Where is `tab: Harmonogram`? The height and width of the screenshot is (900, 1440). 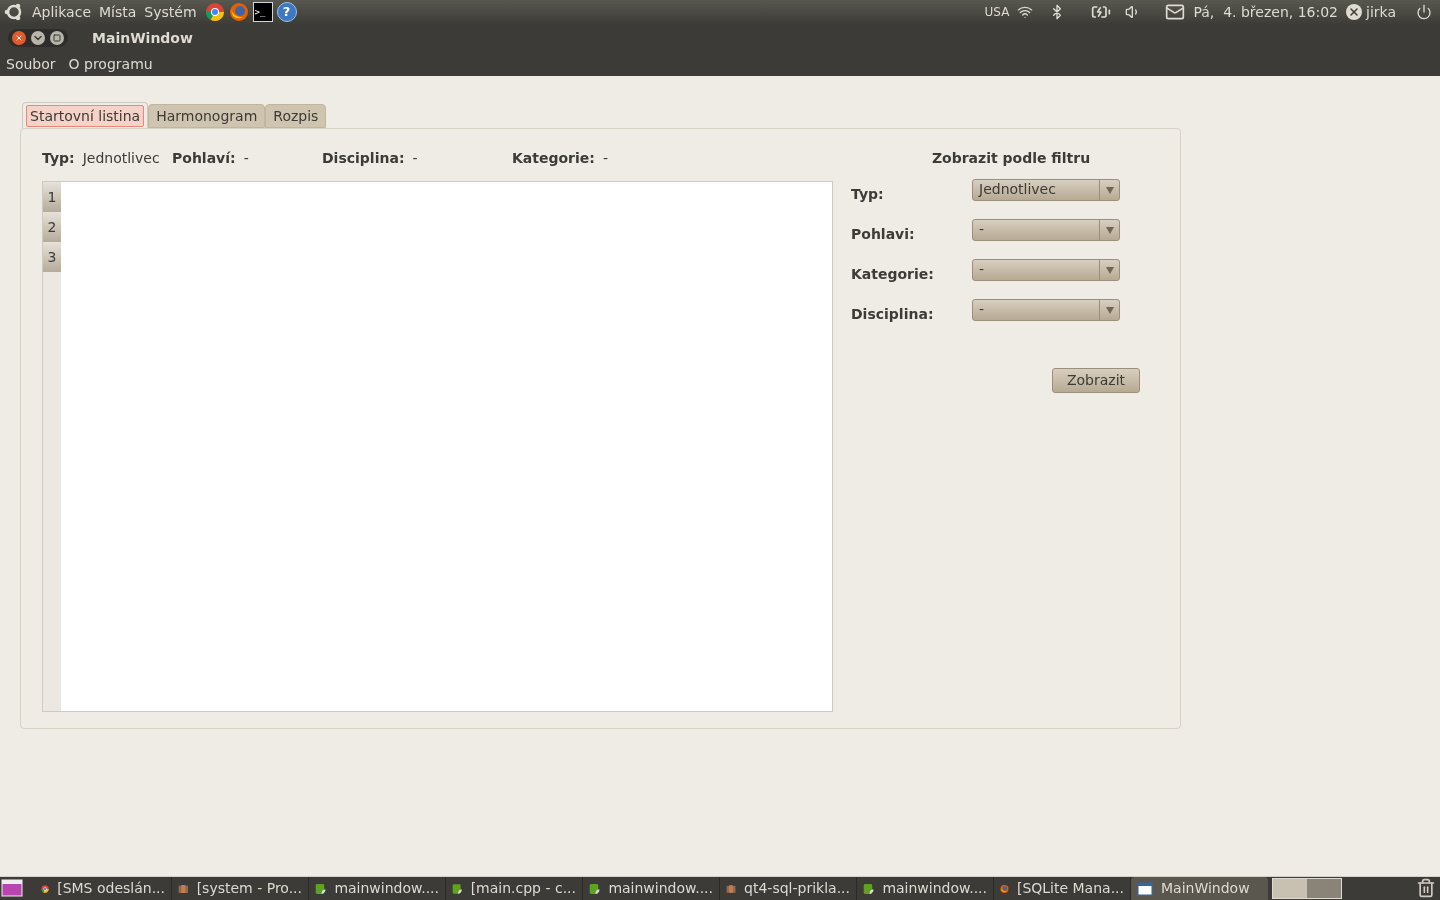 tab: Harmonogram is located at coordinates (207, 116).